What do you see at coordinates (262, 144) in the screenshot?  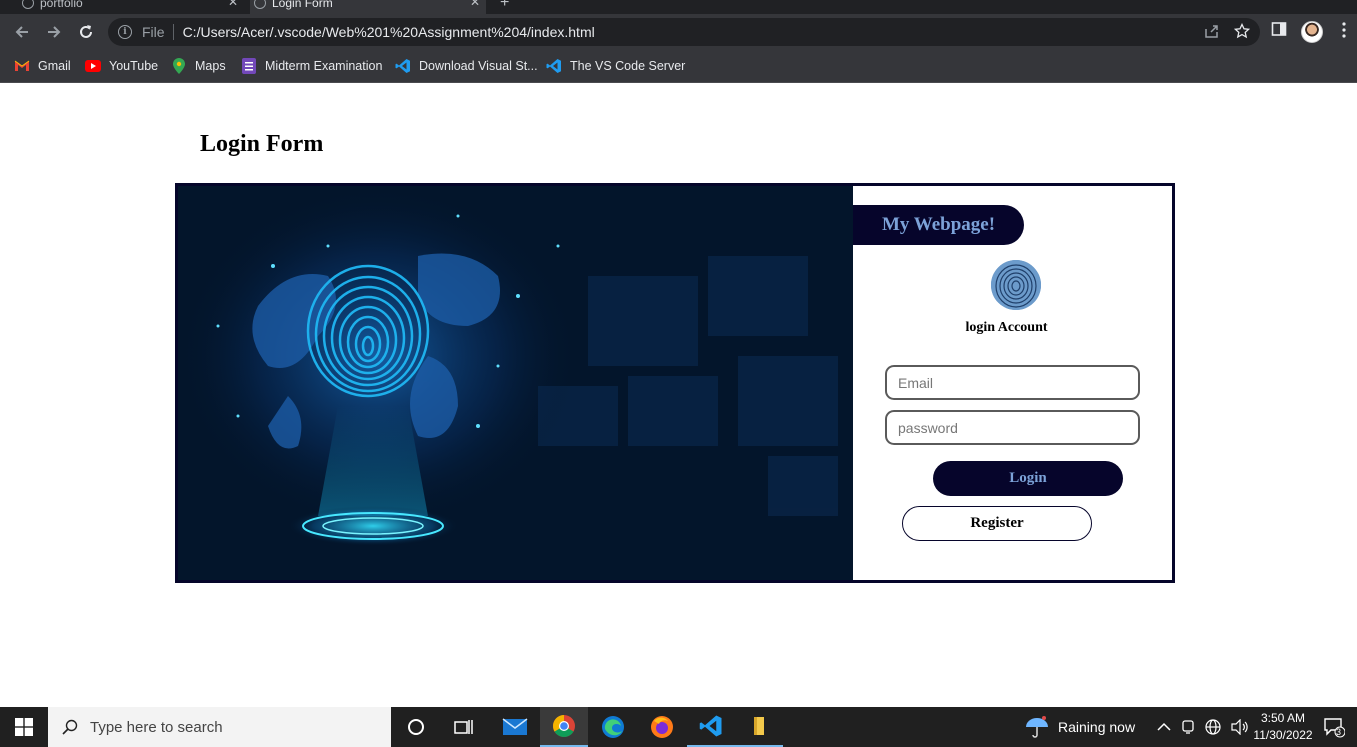 I see `page-title: Login Form` at bounding box center [262, 144].